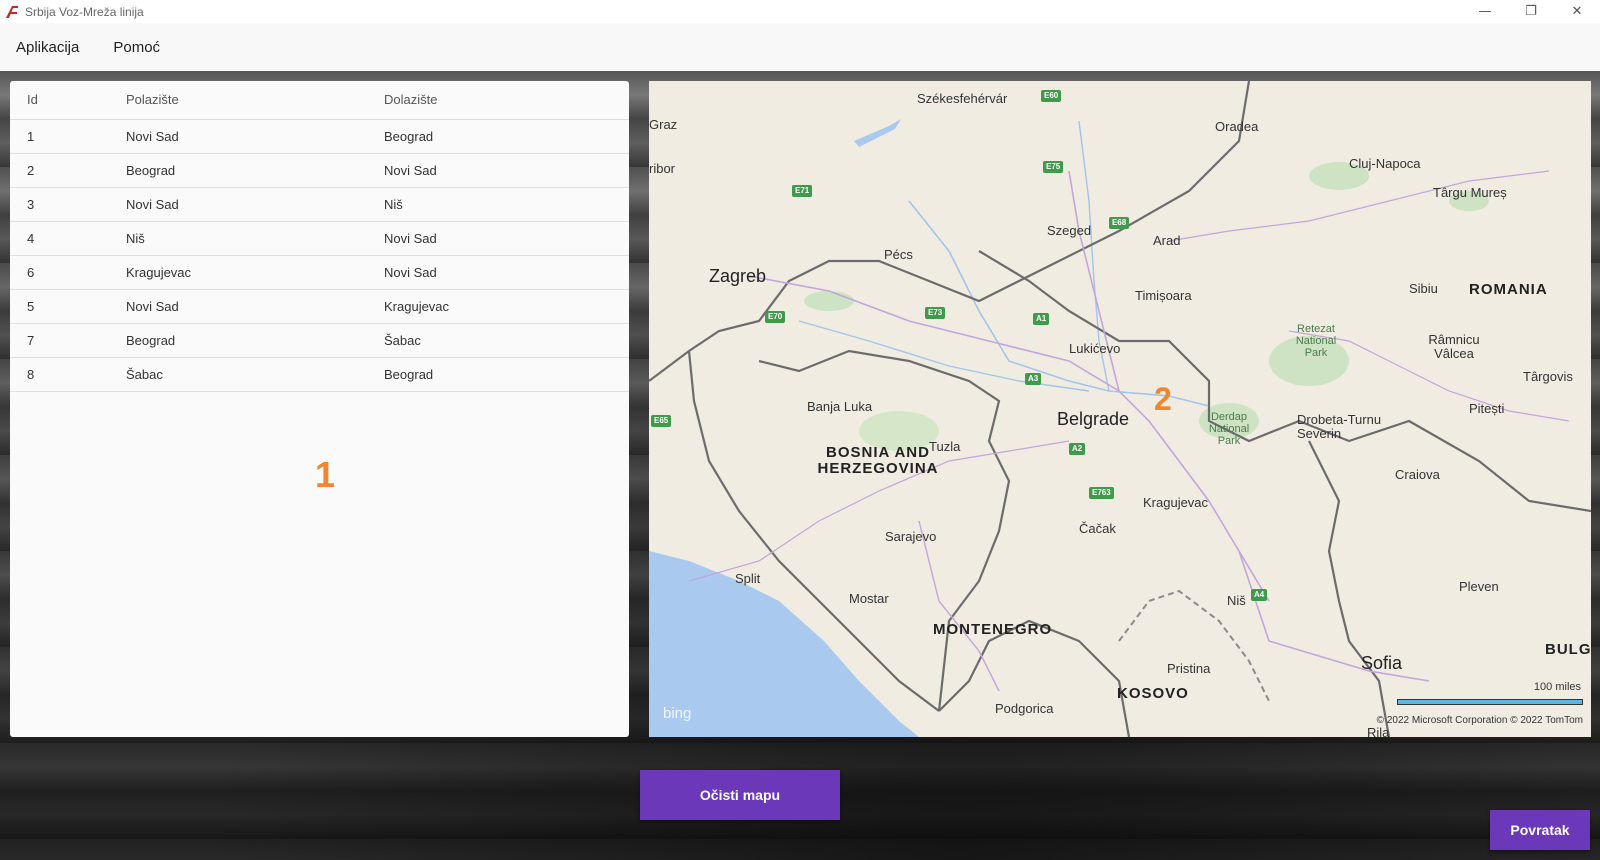 This screenshot has width=1600, height=860. Describe the element at coordinates (61, 100) in the screenshot. I see `column-header-id: Id` at that location.